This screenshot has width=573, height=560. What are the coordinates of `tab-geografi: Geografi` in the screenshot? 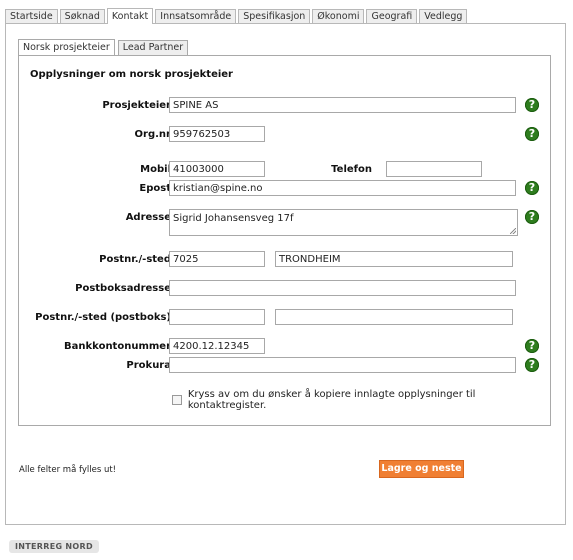 It's located at (392, 16).